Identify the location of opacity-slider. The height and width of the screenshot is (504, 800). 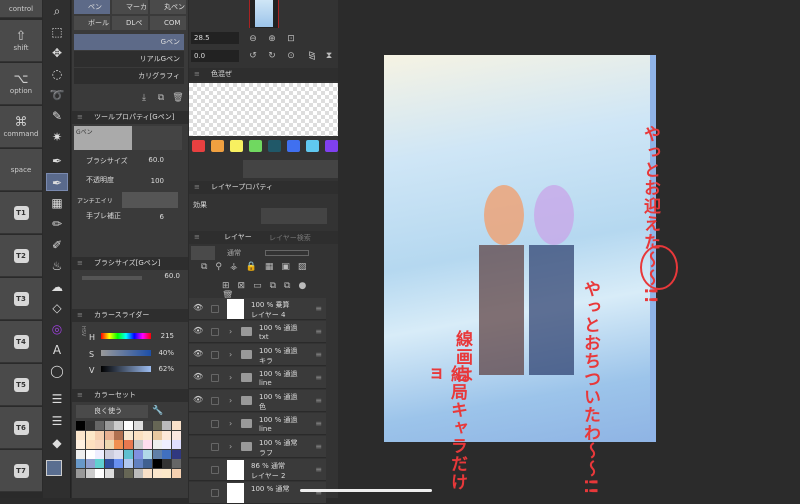
(287, 253).